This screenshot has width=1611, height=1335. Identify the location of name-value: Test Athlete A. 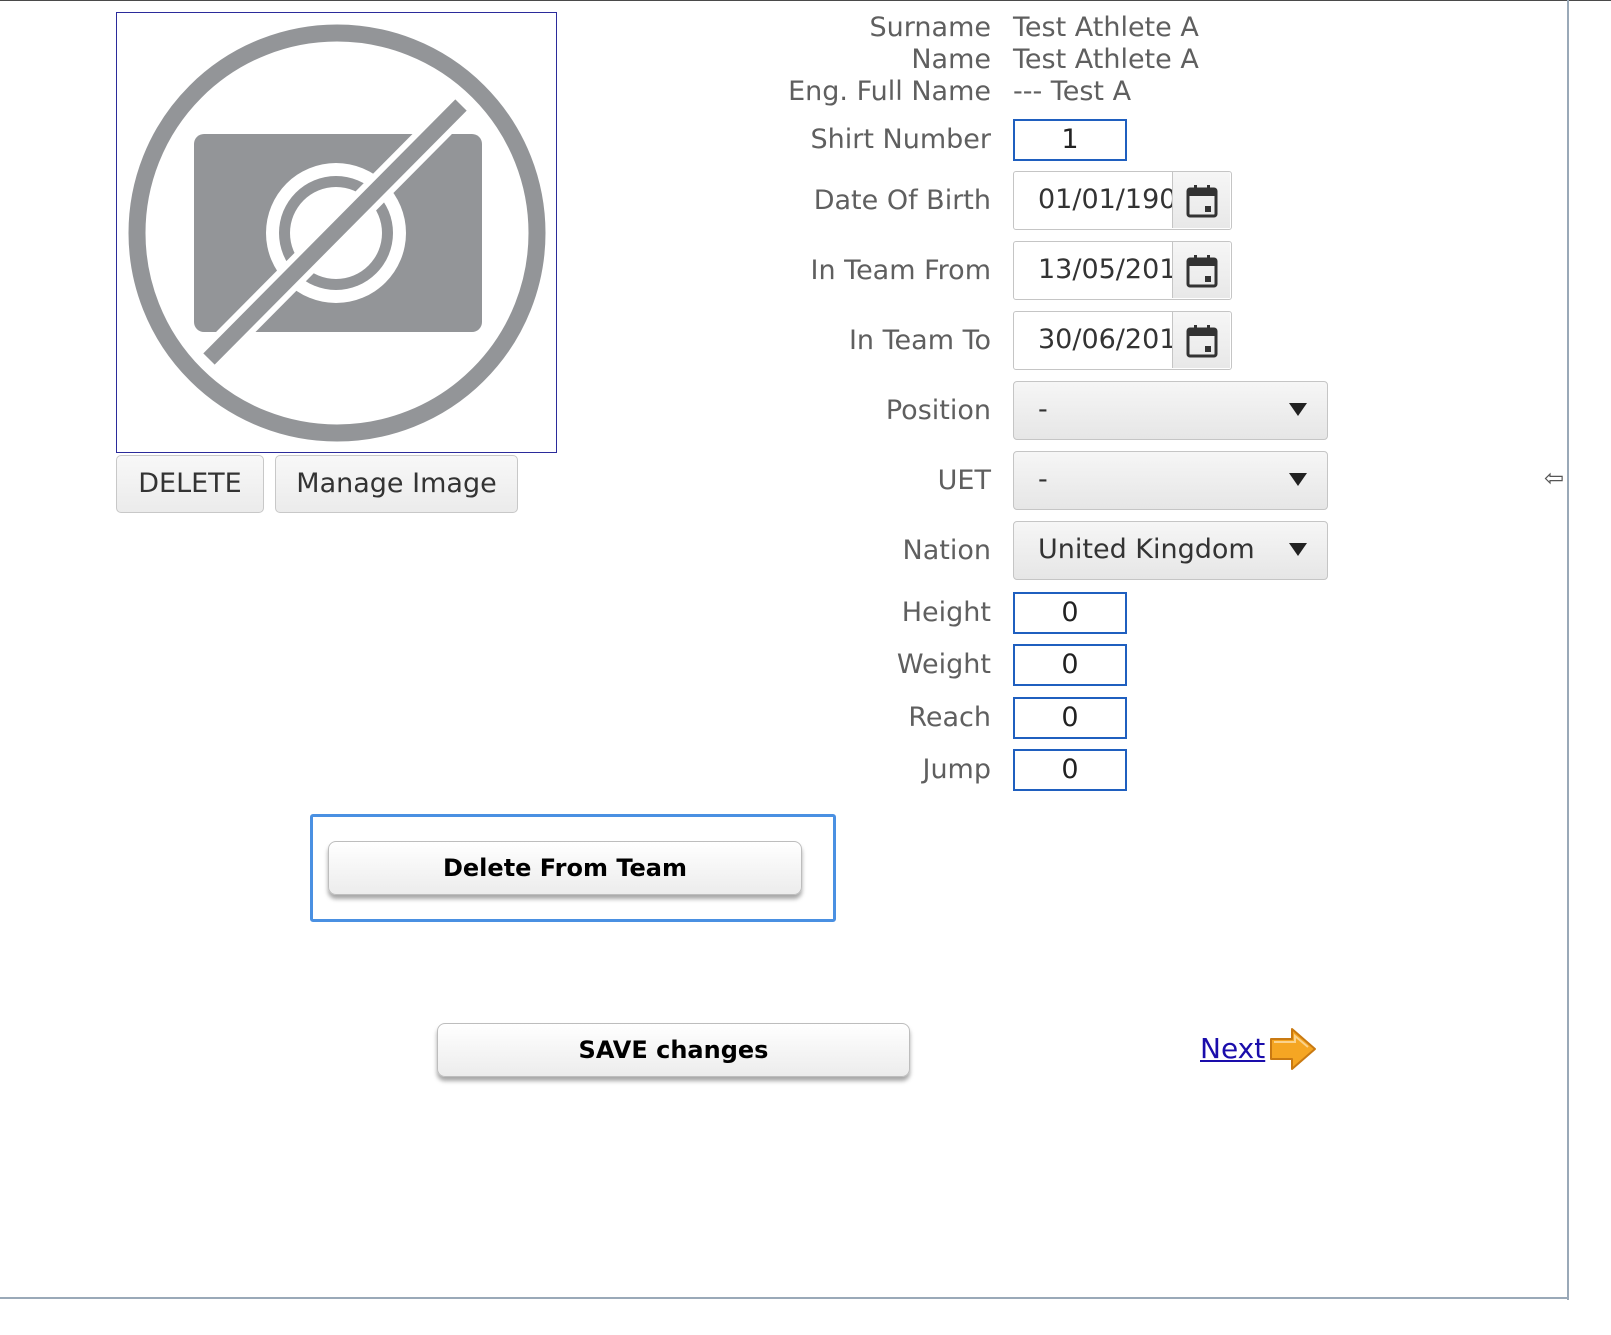
(1106, 59).